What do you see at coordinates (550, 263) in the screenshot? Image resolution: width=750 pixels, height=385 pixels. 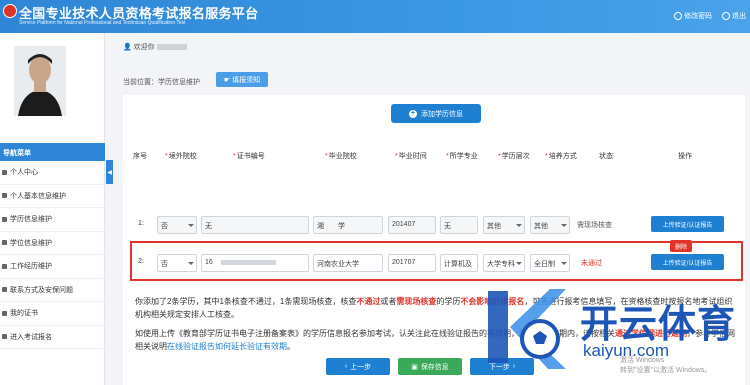 I see `mode-select: 全日制` at bounding box center [550, 263].